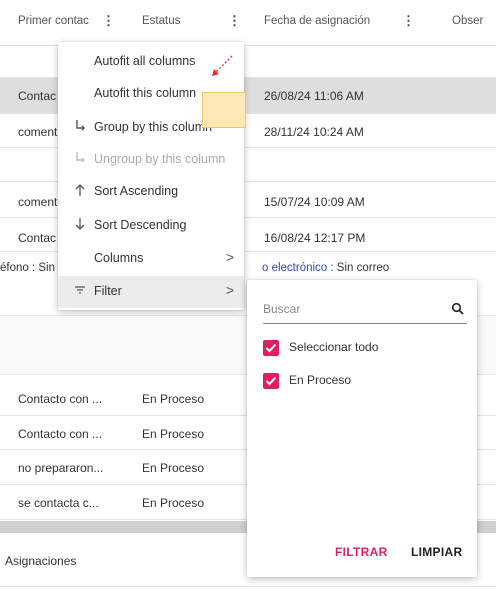  I want to click on menu-item-label: Ungroup by this column, so click(160, 159).